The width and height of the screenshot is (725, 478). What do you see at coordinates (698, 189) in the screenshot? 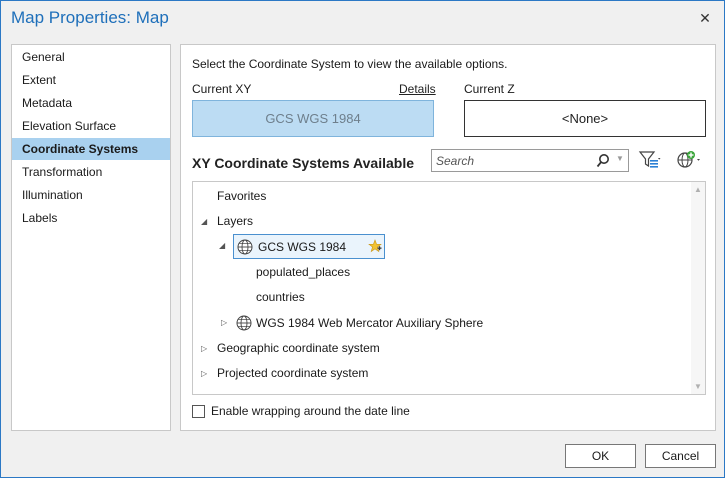
I see `scroll-up-icon: ▲` at bounding box center [698, 189].